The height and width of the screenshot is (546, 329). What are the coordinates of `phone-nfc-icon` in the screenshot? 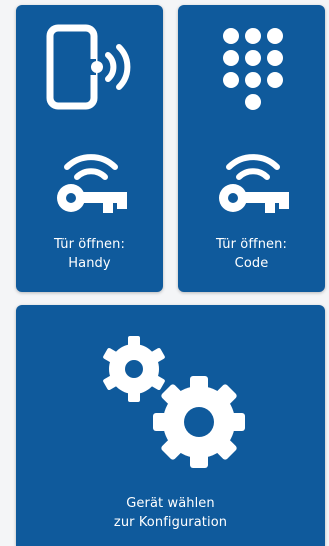 It's located at (88, 67).